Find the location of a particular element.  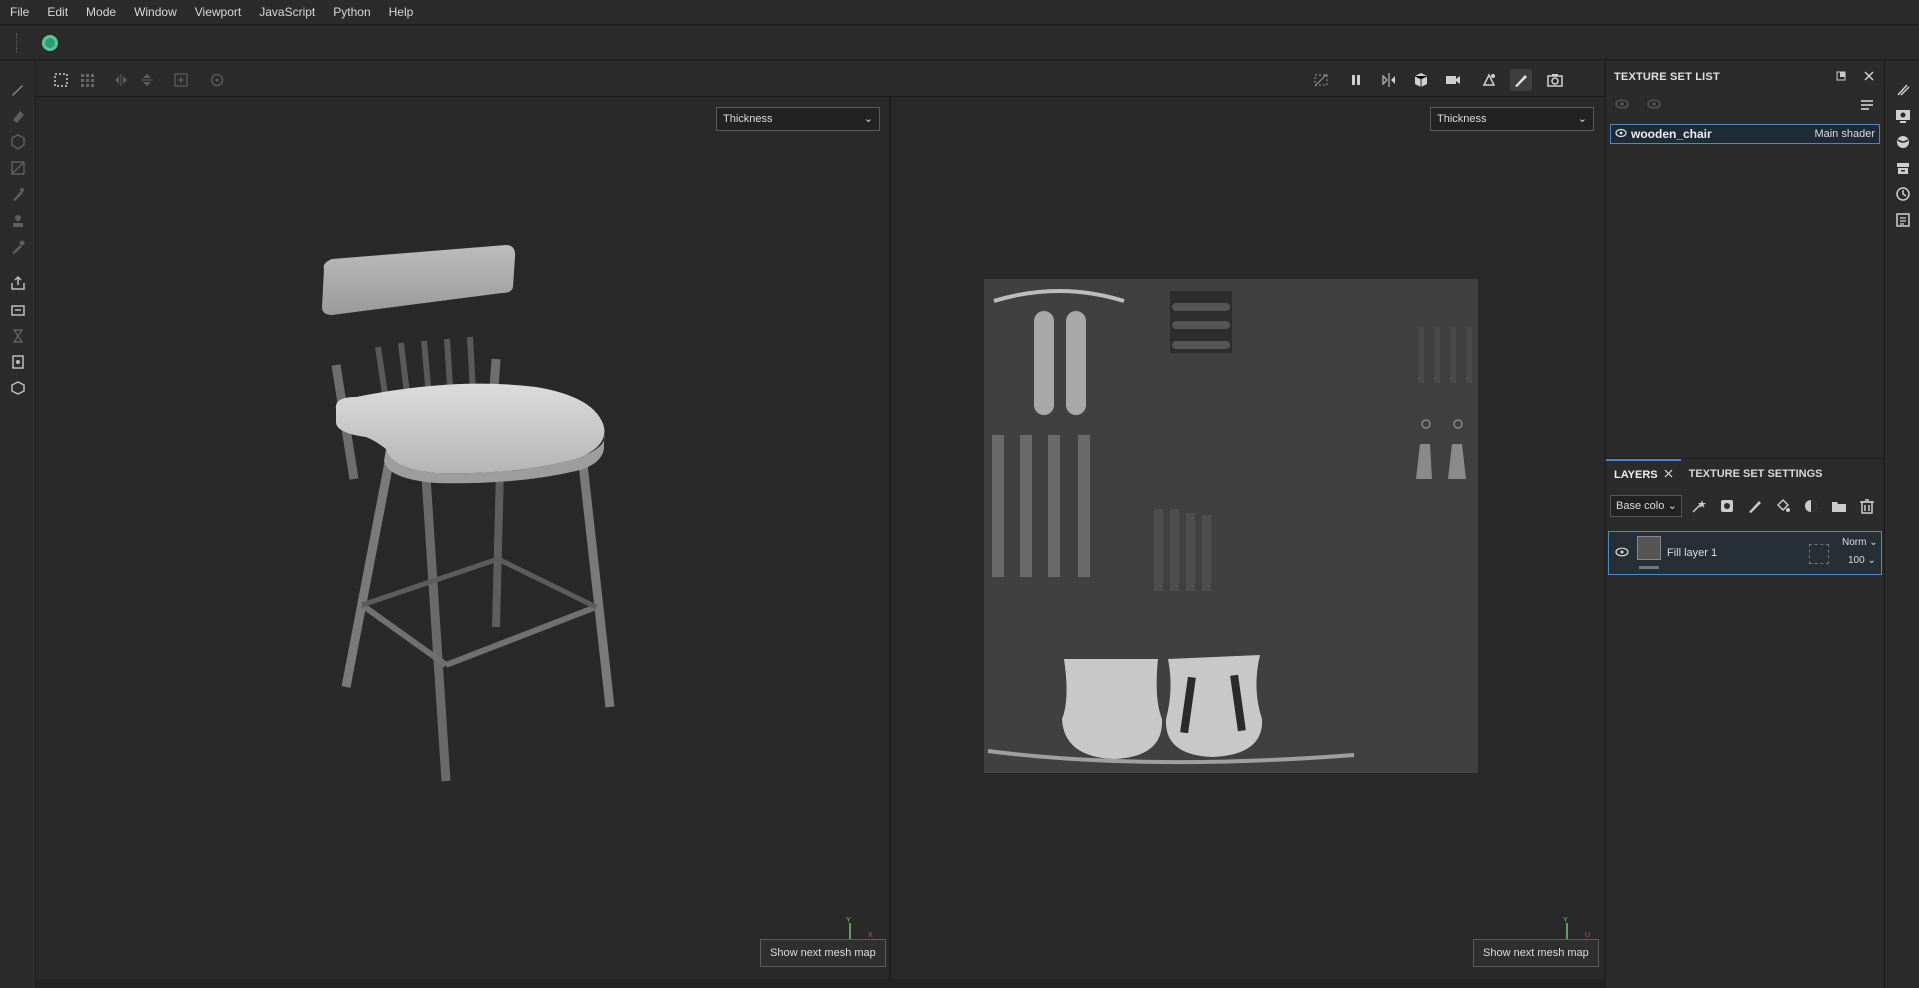

tab-layers: LAYERS is located at coordinates (1643, 474).